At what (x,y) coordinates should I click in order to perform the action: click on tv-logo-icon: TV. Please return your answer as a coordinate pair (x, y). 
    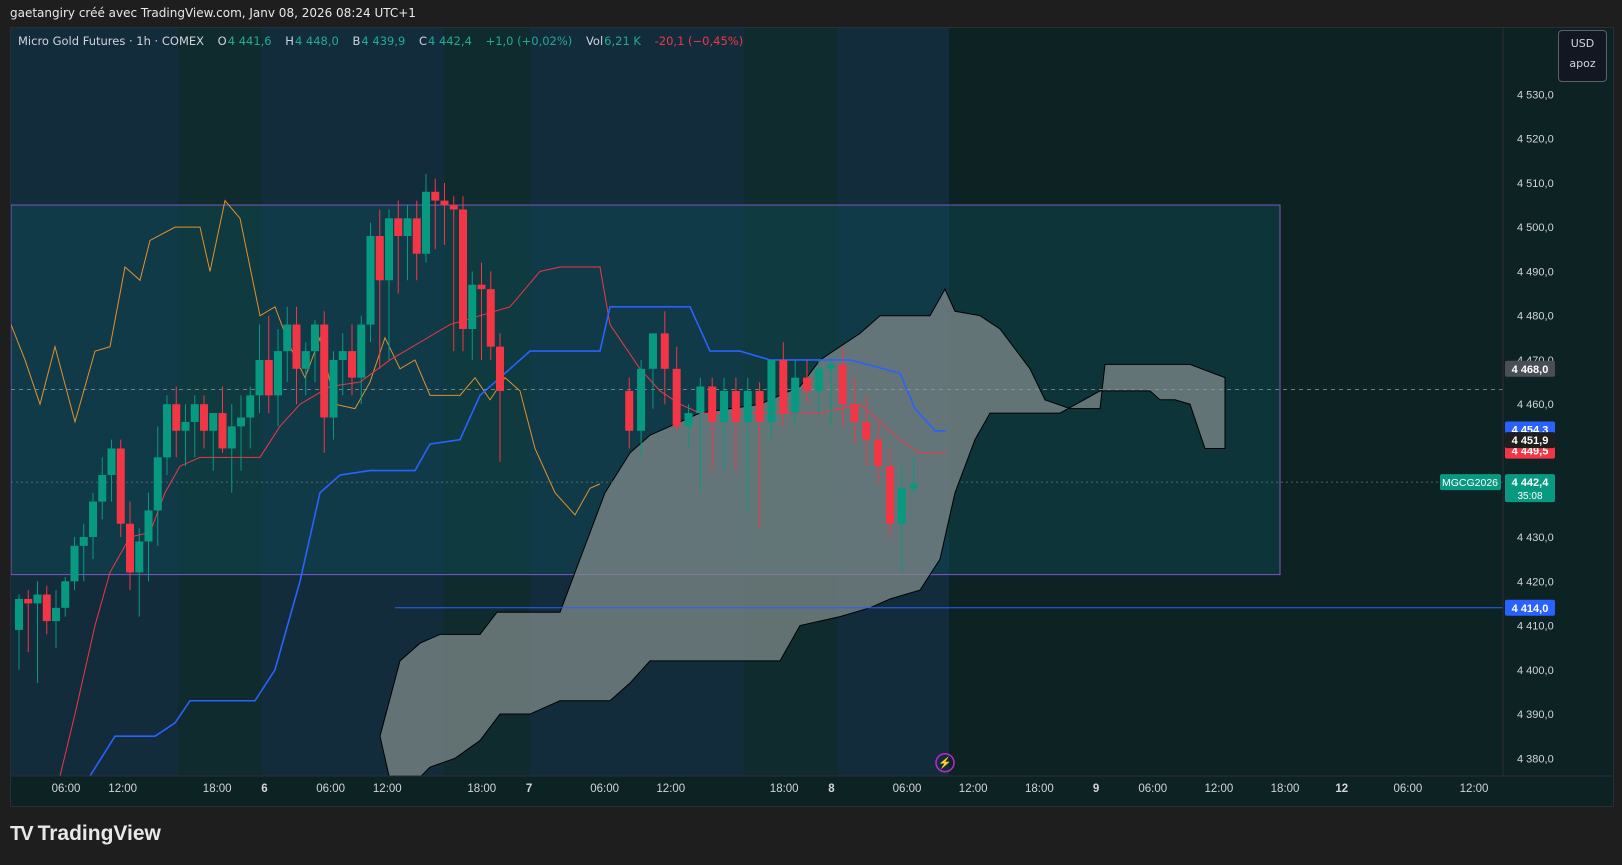
    Looking at the image, I should click on (22, 833).